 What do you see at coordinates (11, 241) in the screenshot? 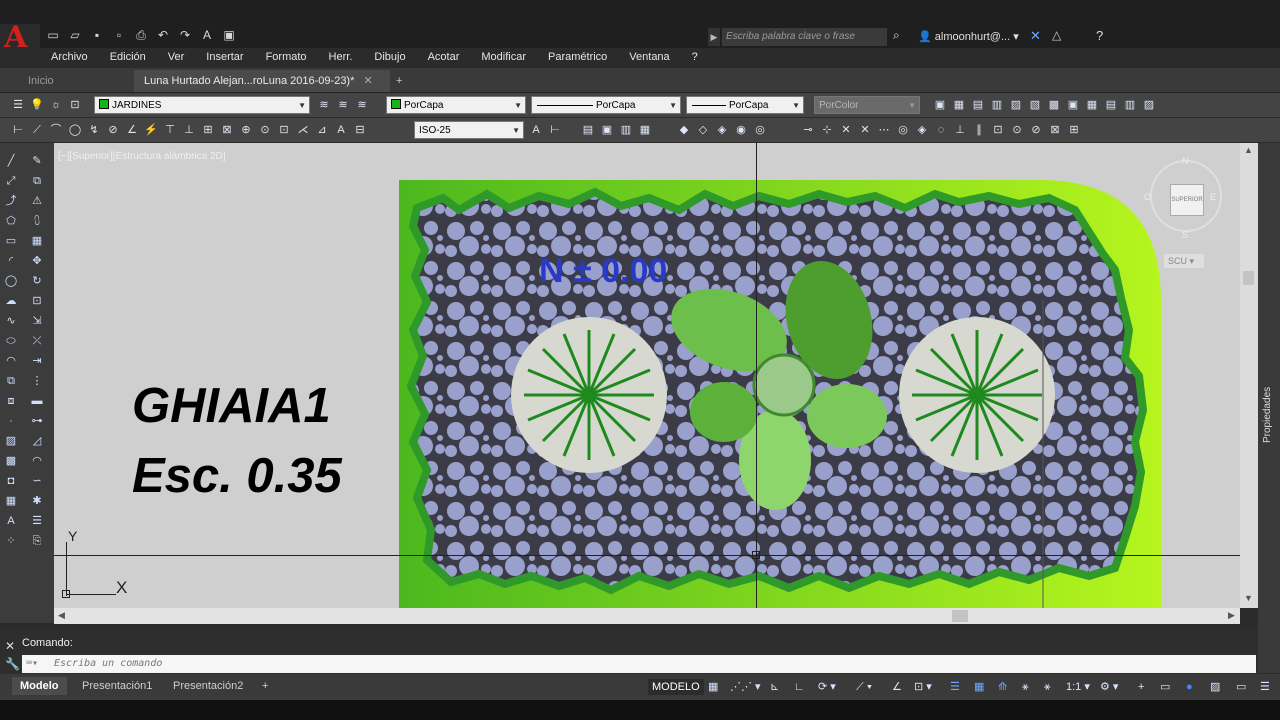
I see `rectangle-icon: ▭` at bounding box center [11, 241].